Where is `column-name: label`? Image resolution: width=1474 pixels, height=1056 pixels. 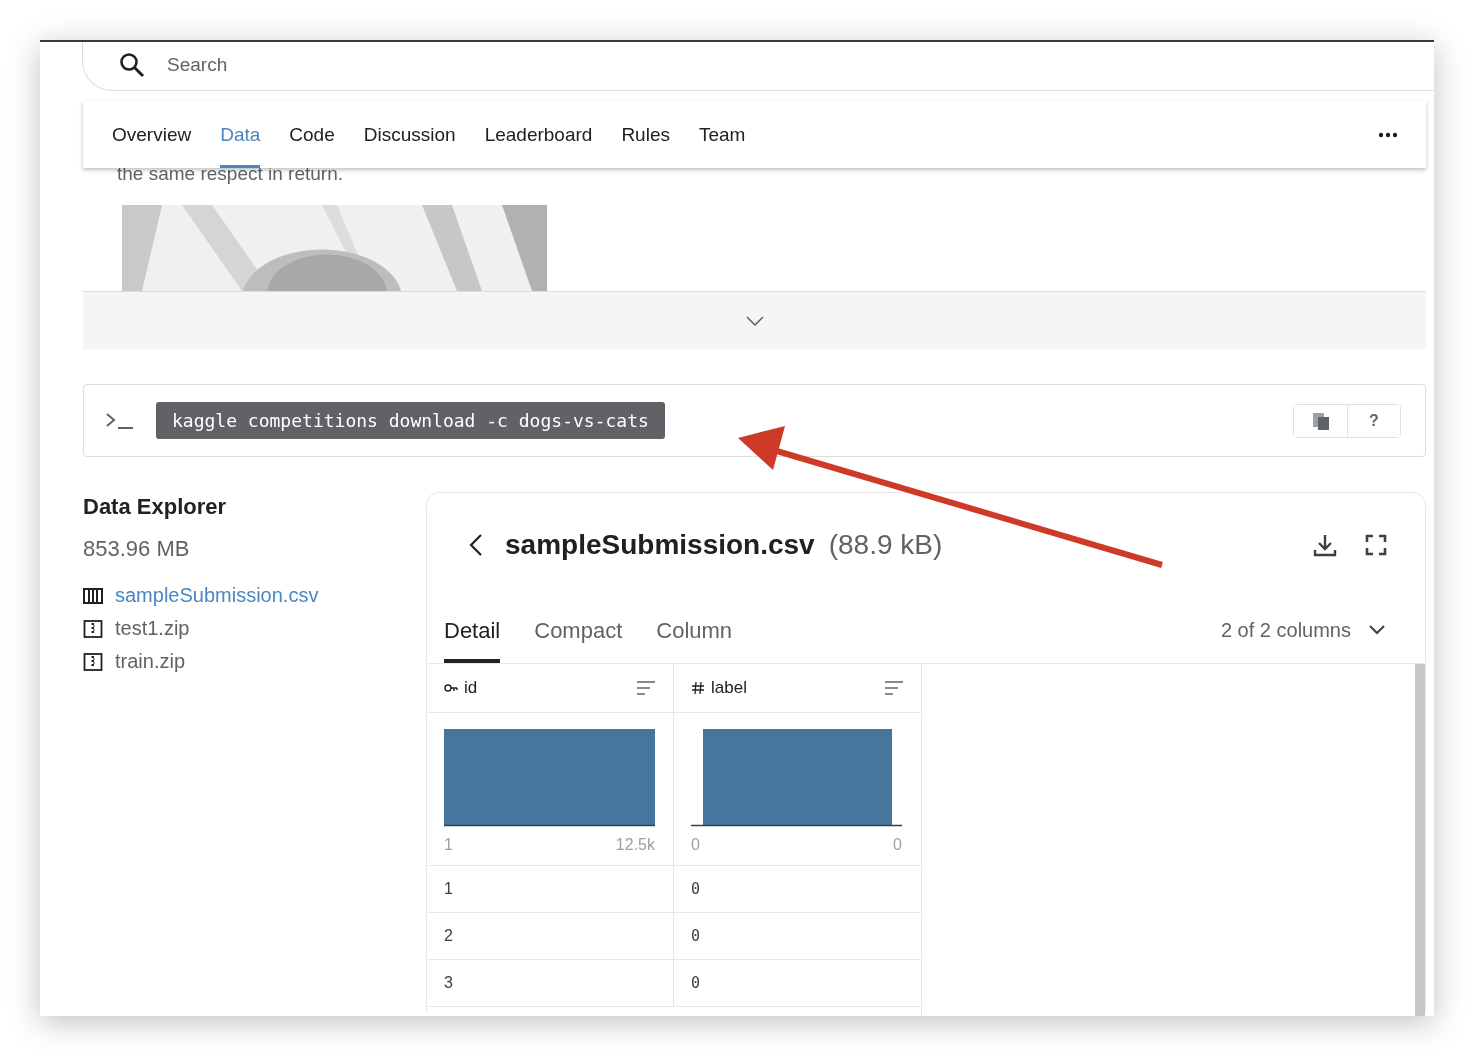 column-name: label is located at coordinates (729, 688).